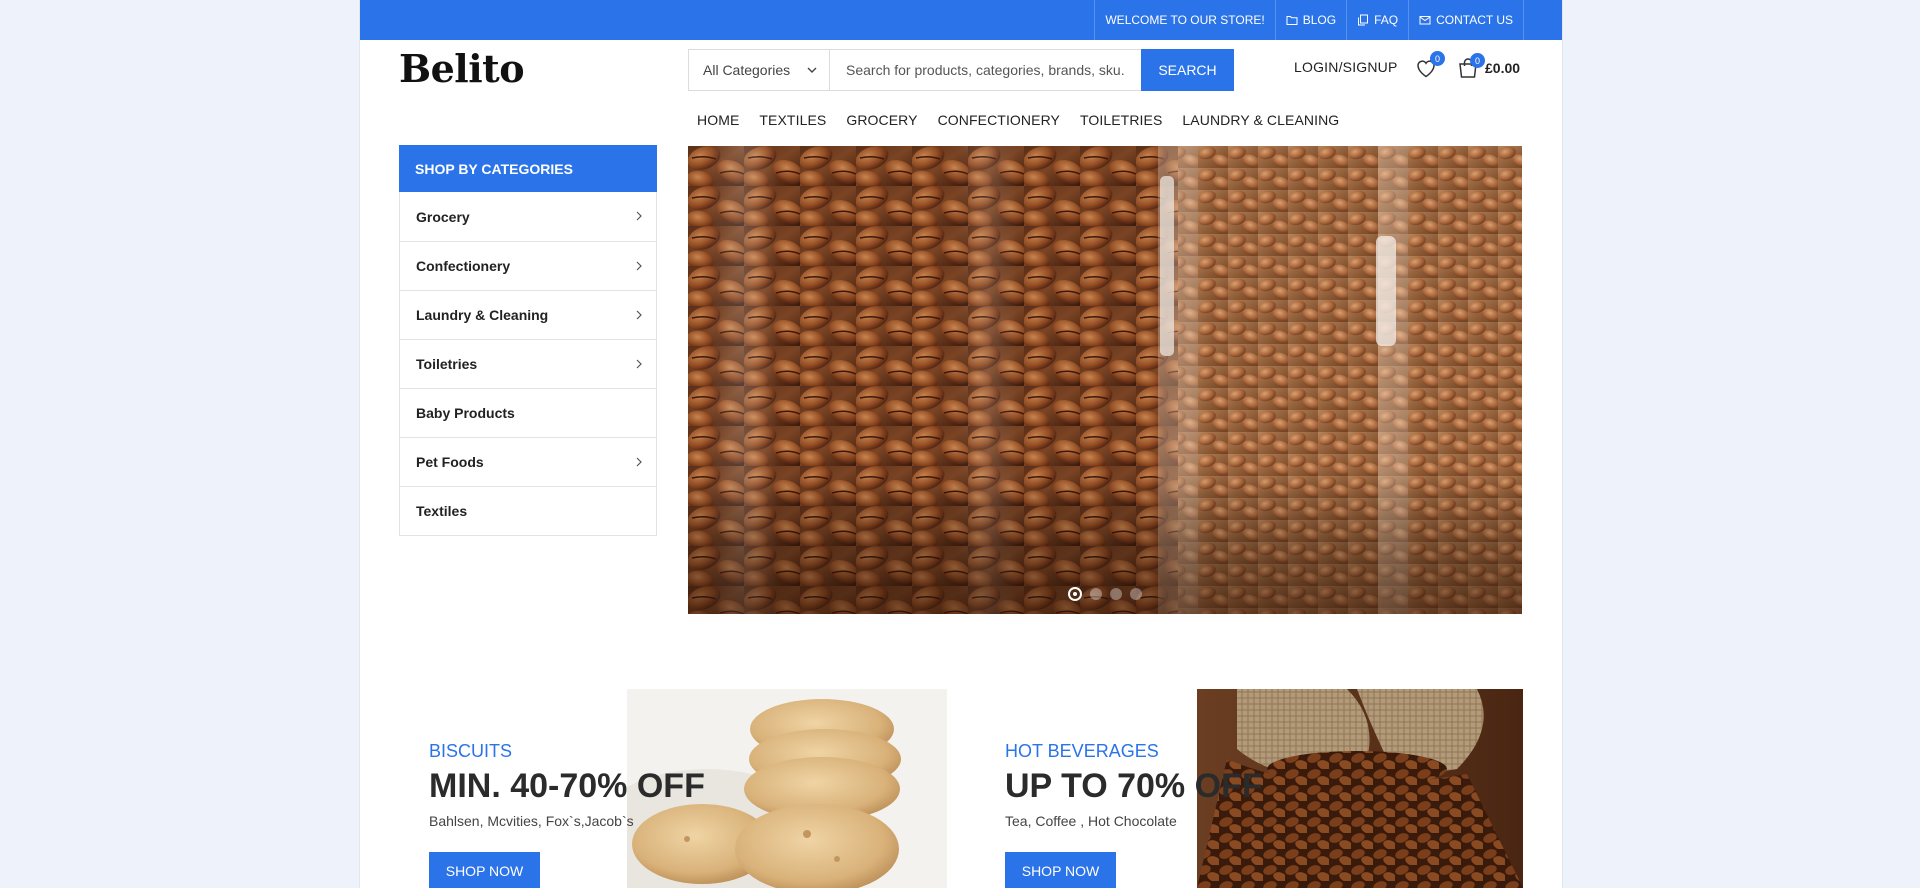 This screenshot has width=1920, height=888. I want to click on category-label: Confectionery, so click(463, 266).